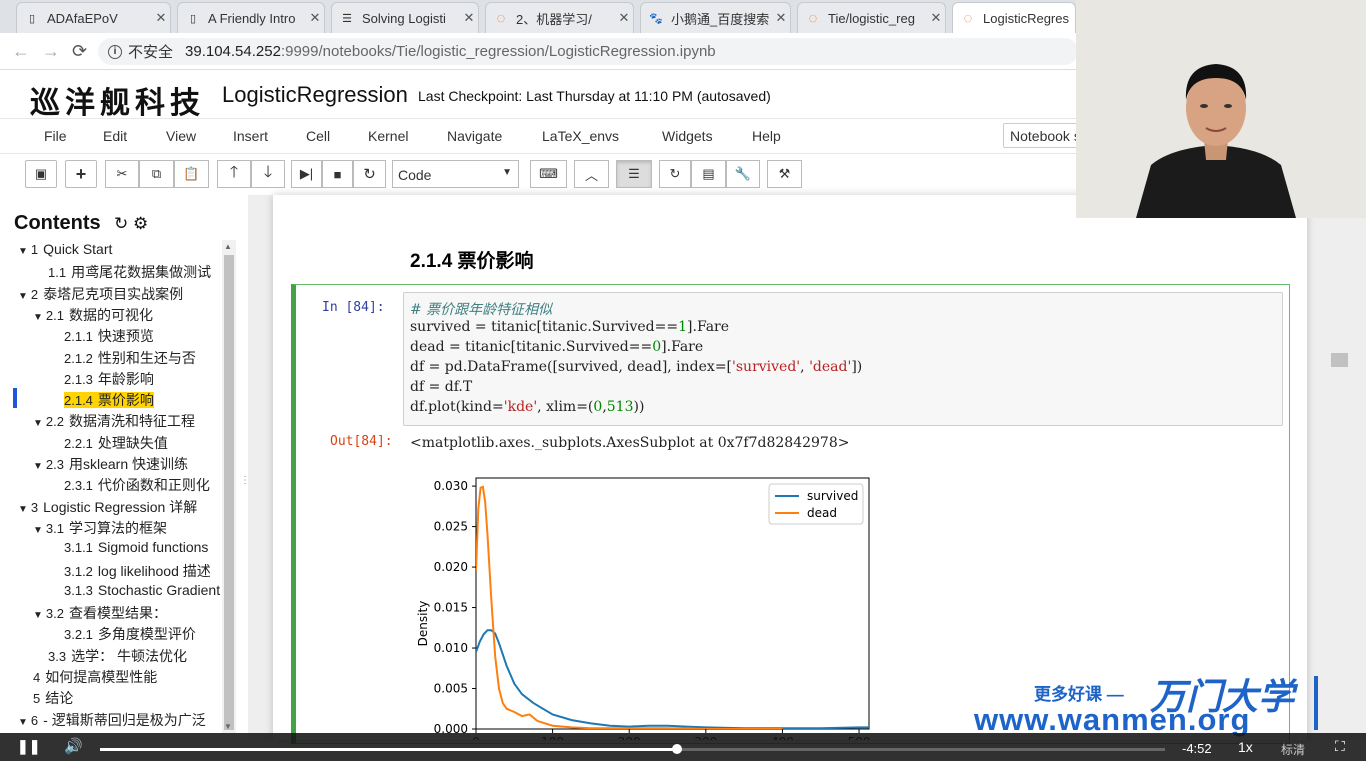  Describe the element at coordinates (1293, 749) in the screenshot. I see `quality-button: 标清` at that location.